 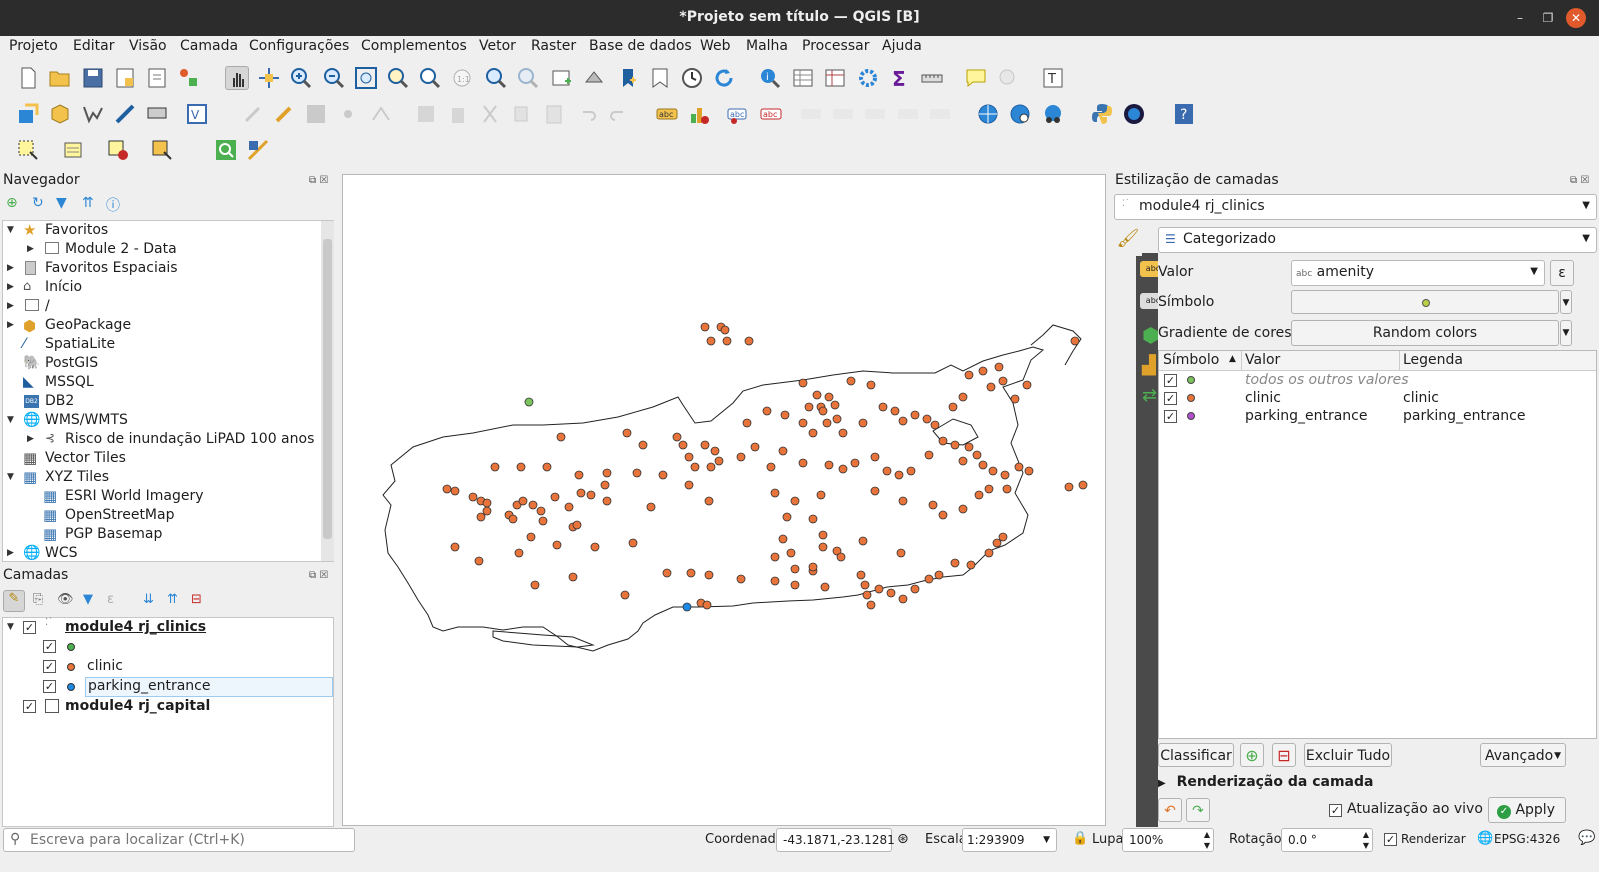 I want to click on manage-visibility-icon: 👁, so click(x=65, y=599).